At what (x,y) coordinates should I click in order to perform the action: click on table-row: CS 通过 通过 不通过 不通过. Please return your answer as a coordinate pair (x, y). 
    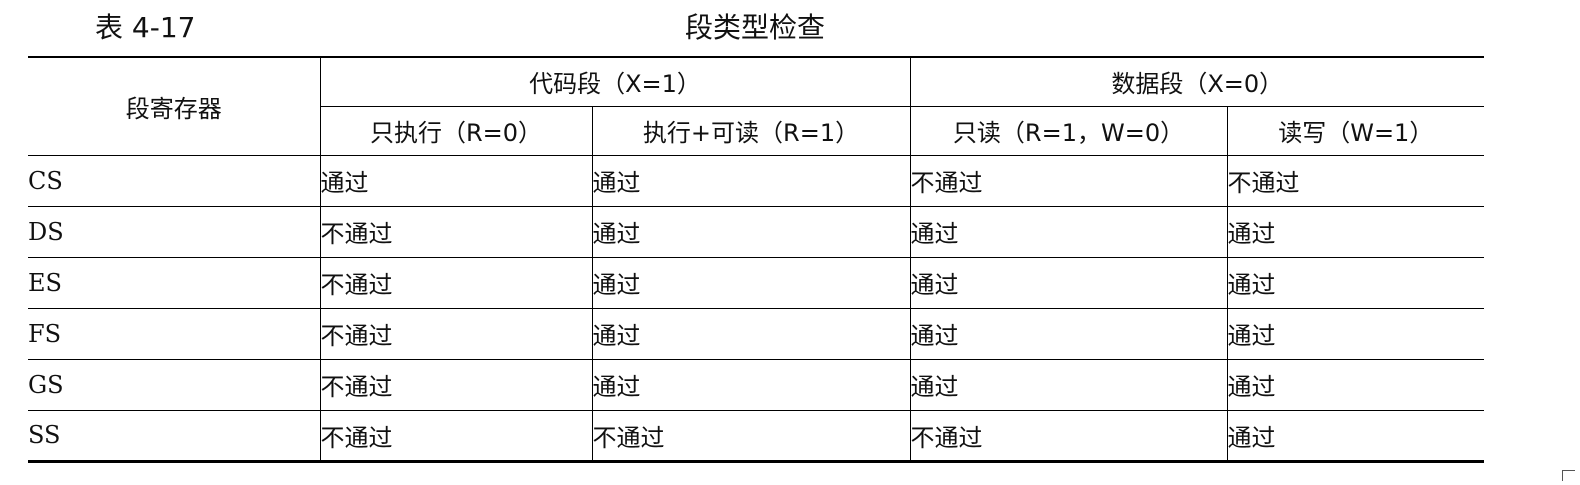
    Looking at the image, I should click on (756, 180).